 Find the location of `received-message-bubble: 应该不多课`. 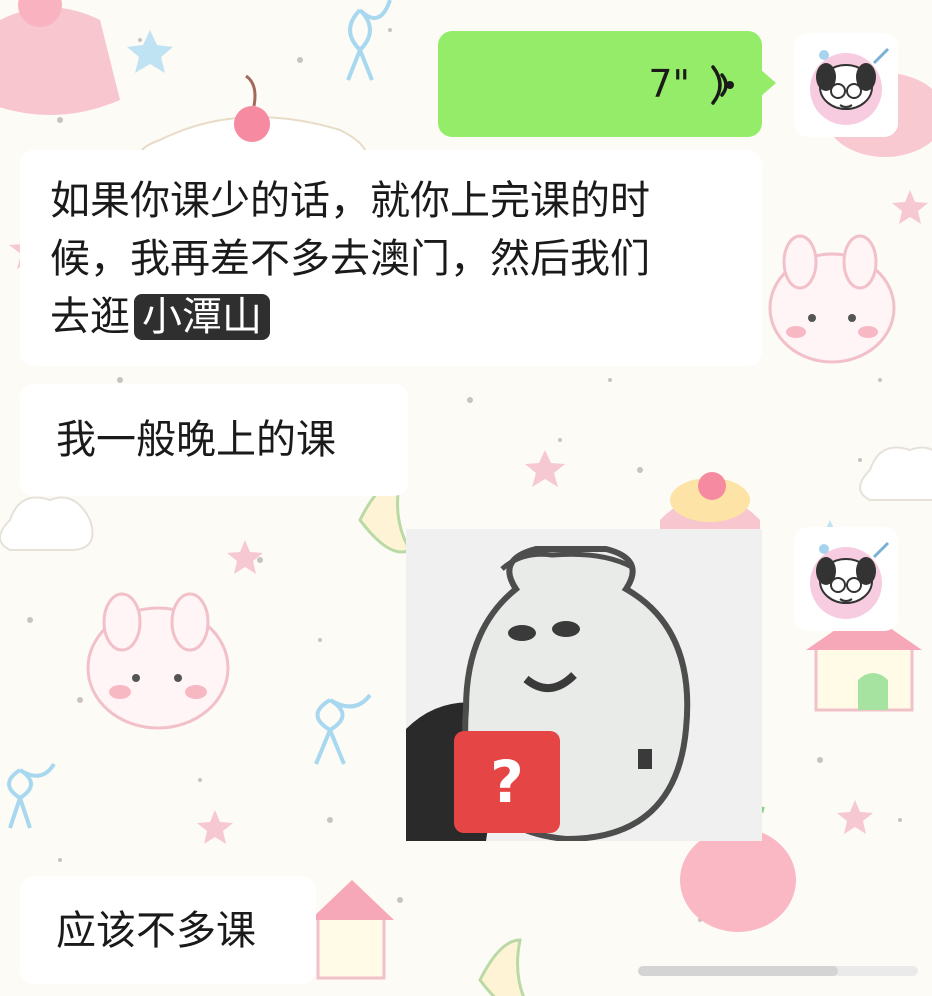

received-message-bubble: 应该不多课 is located at coordinates (168, 930).